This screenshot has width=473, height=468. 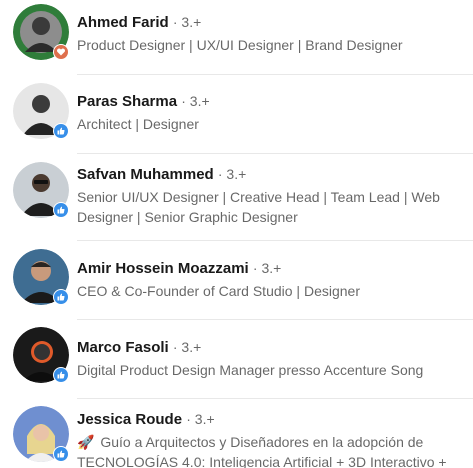 I want to click on member-name: Marco Fasoli, so click(x=123, y=347).